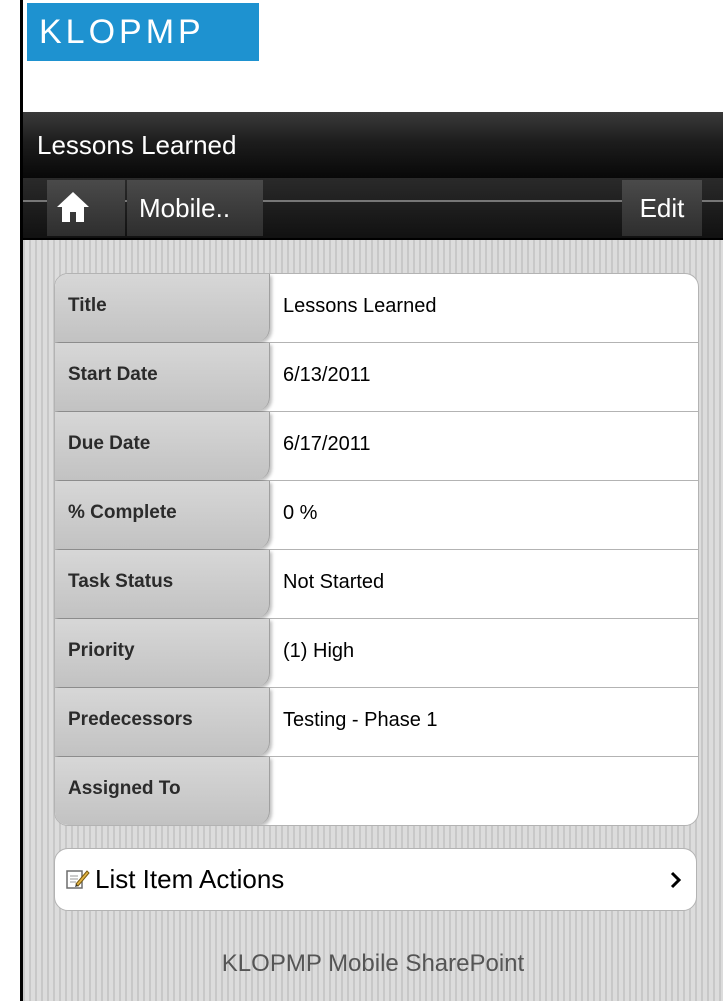 This screenshot has height=1001, width=723. I want to click on toolbar: Mobile.. Edit, so click(373, 209).